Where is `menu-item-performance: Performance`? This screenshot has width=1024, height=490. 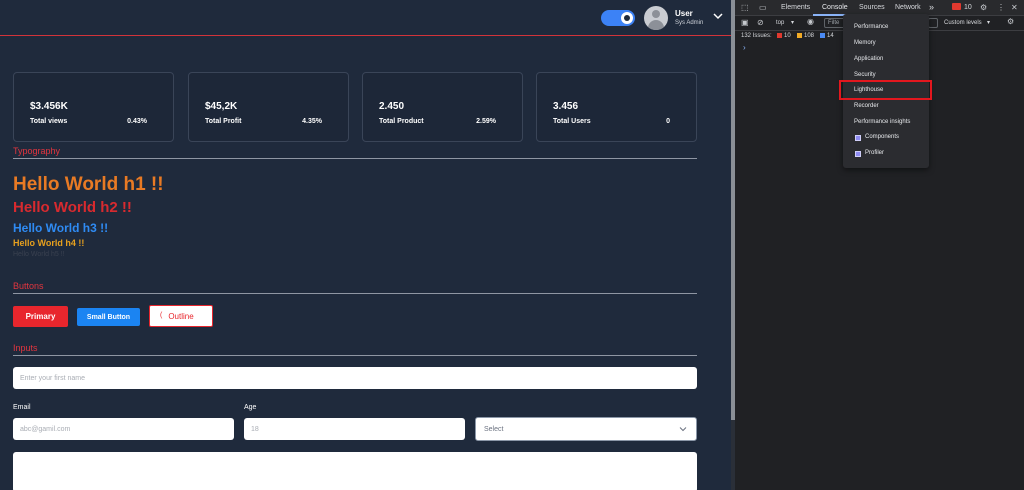
menu-item-performance: Performance is located at coordinates (871, 27).